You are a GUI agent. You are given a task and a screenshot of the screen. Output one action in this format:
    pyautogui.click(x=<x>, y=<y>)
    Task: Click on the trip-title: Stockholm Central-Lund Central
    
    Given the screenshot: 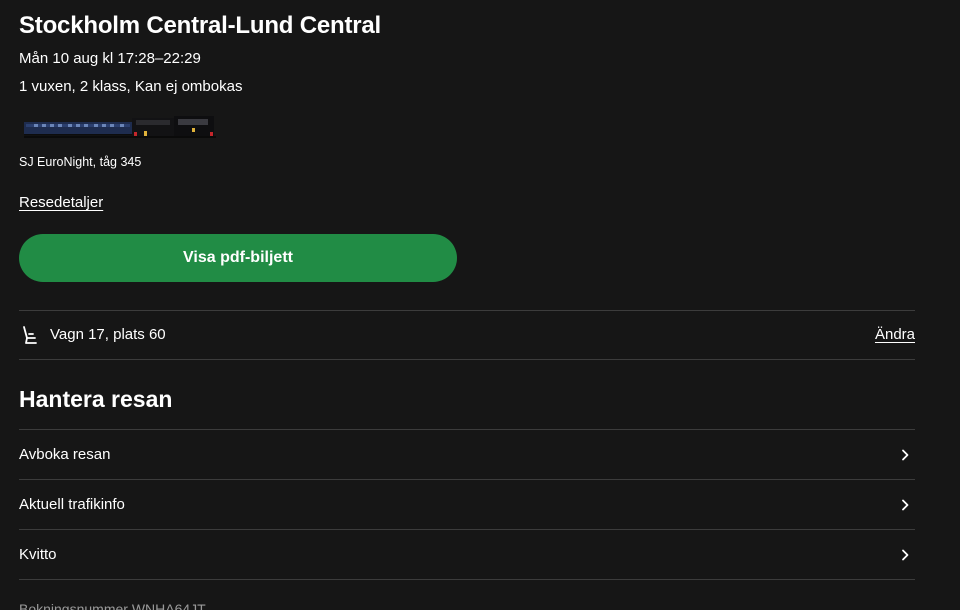 What is the action you would take?
    pyautogui.click(x=200, y=25)
    